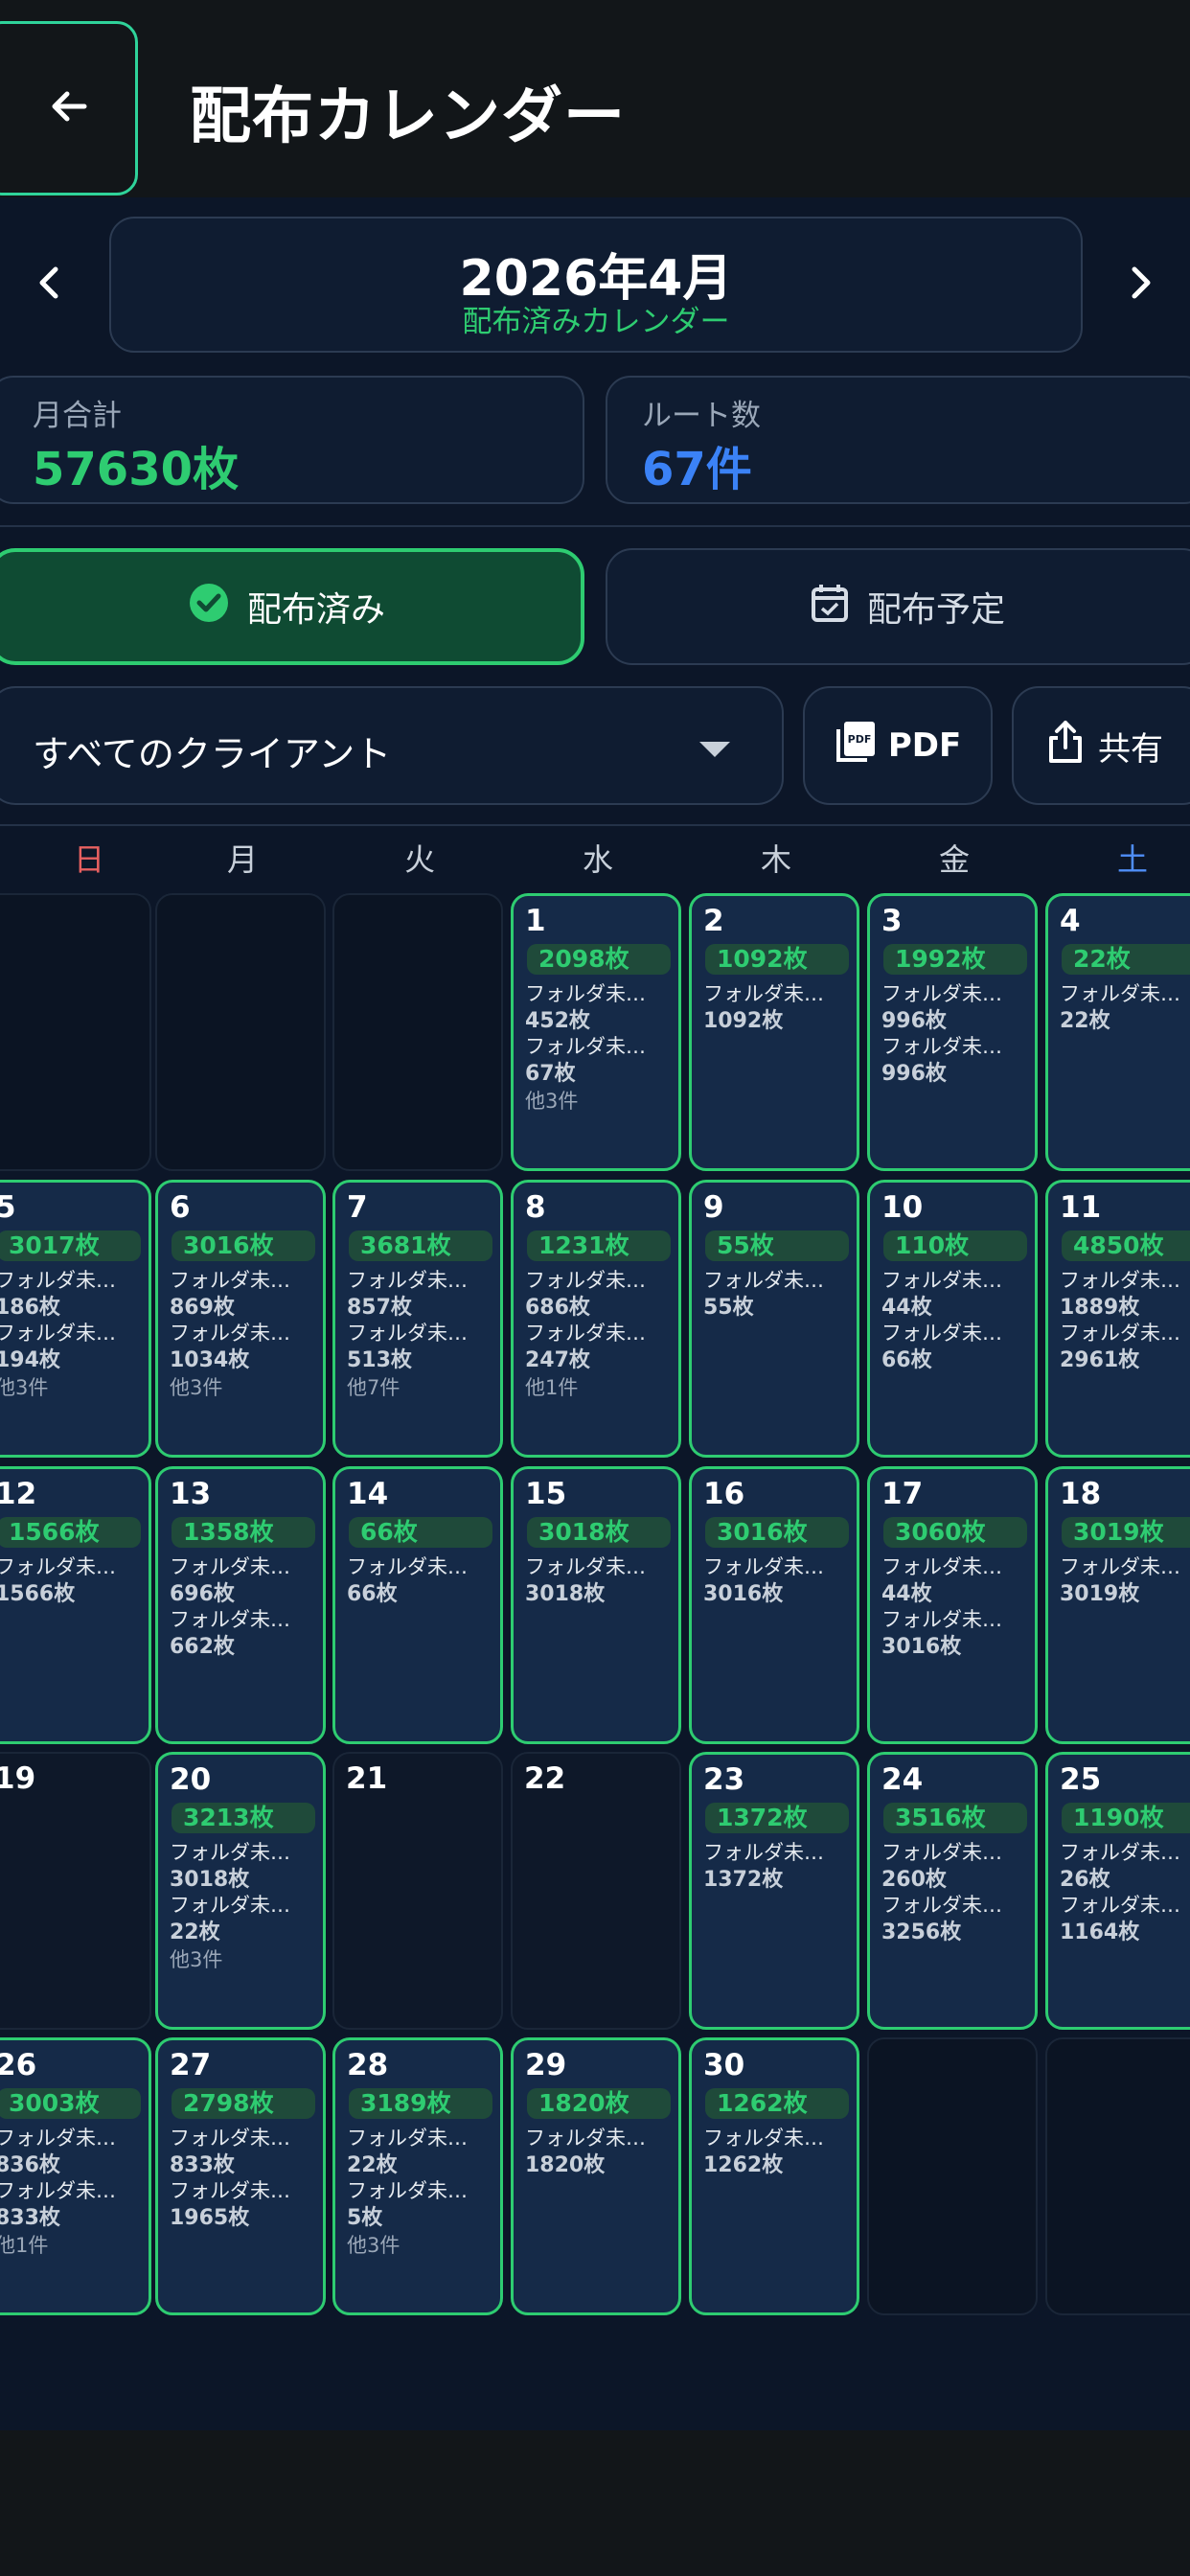  Describe the element at coordinates (774, 1319) in the screenshot. I see `calendar-day-cell: 9 55枚 フォルダ未… 55枚` at that location.